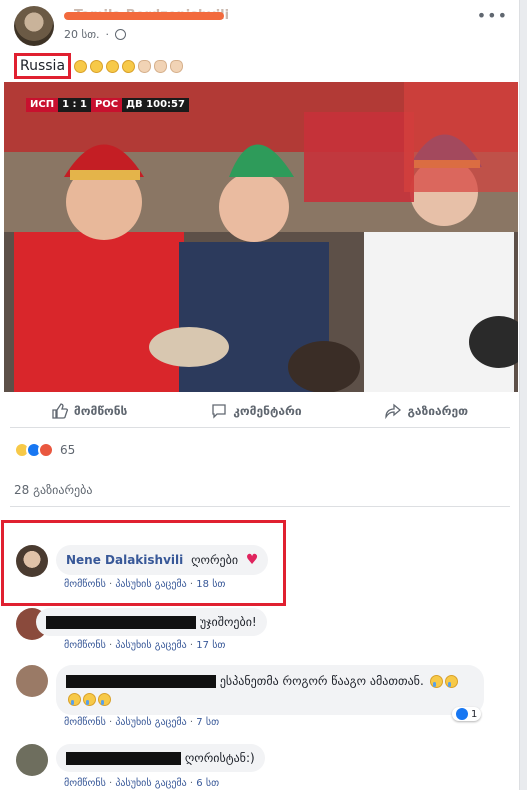 The height and width of the screenshot is (790, 527). Describe the element at coordinates (68, 450) in the screenshot. I see `reactions-count: 65` at that location.